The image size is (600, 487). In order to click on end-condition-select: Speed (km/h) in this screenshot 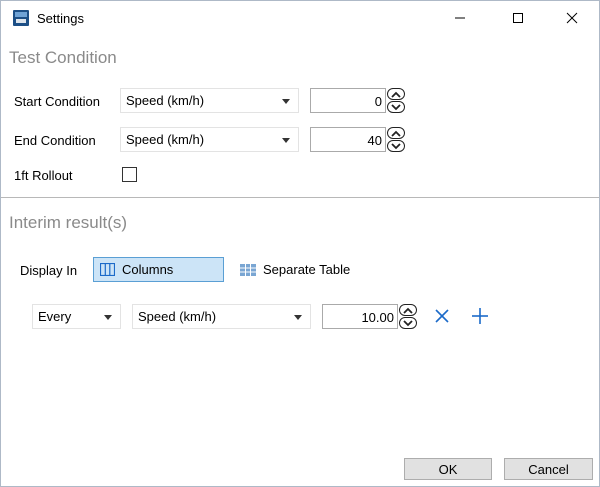, I will do `click(209, 139)`.